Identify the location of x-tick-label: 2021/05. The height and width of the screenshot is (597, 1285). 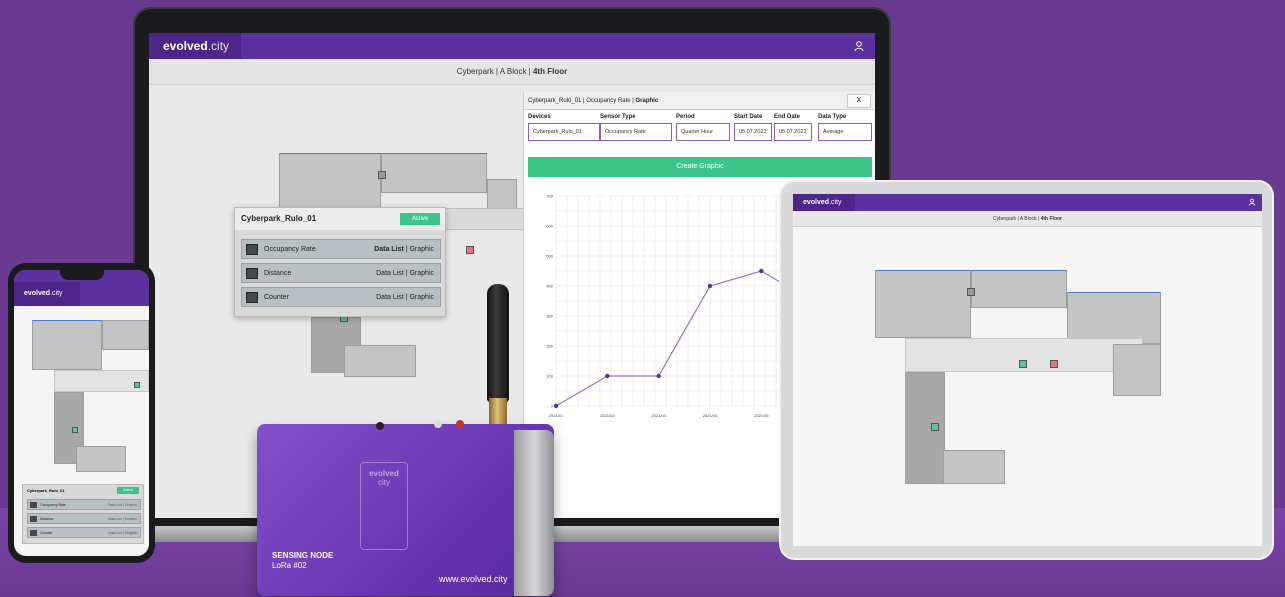
(761, 415).